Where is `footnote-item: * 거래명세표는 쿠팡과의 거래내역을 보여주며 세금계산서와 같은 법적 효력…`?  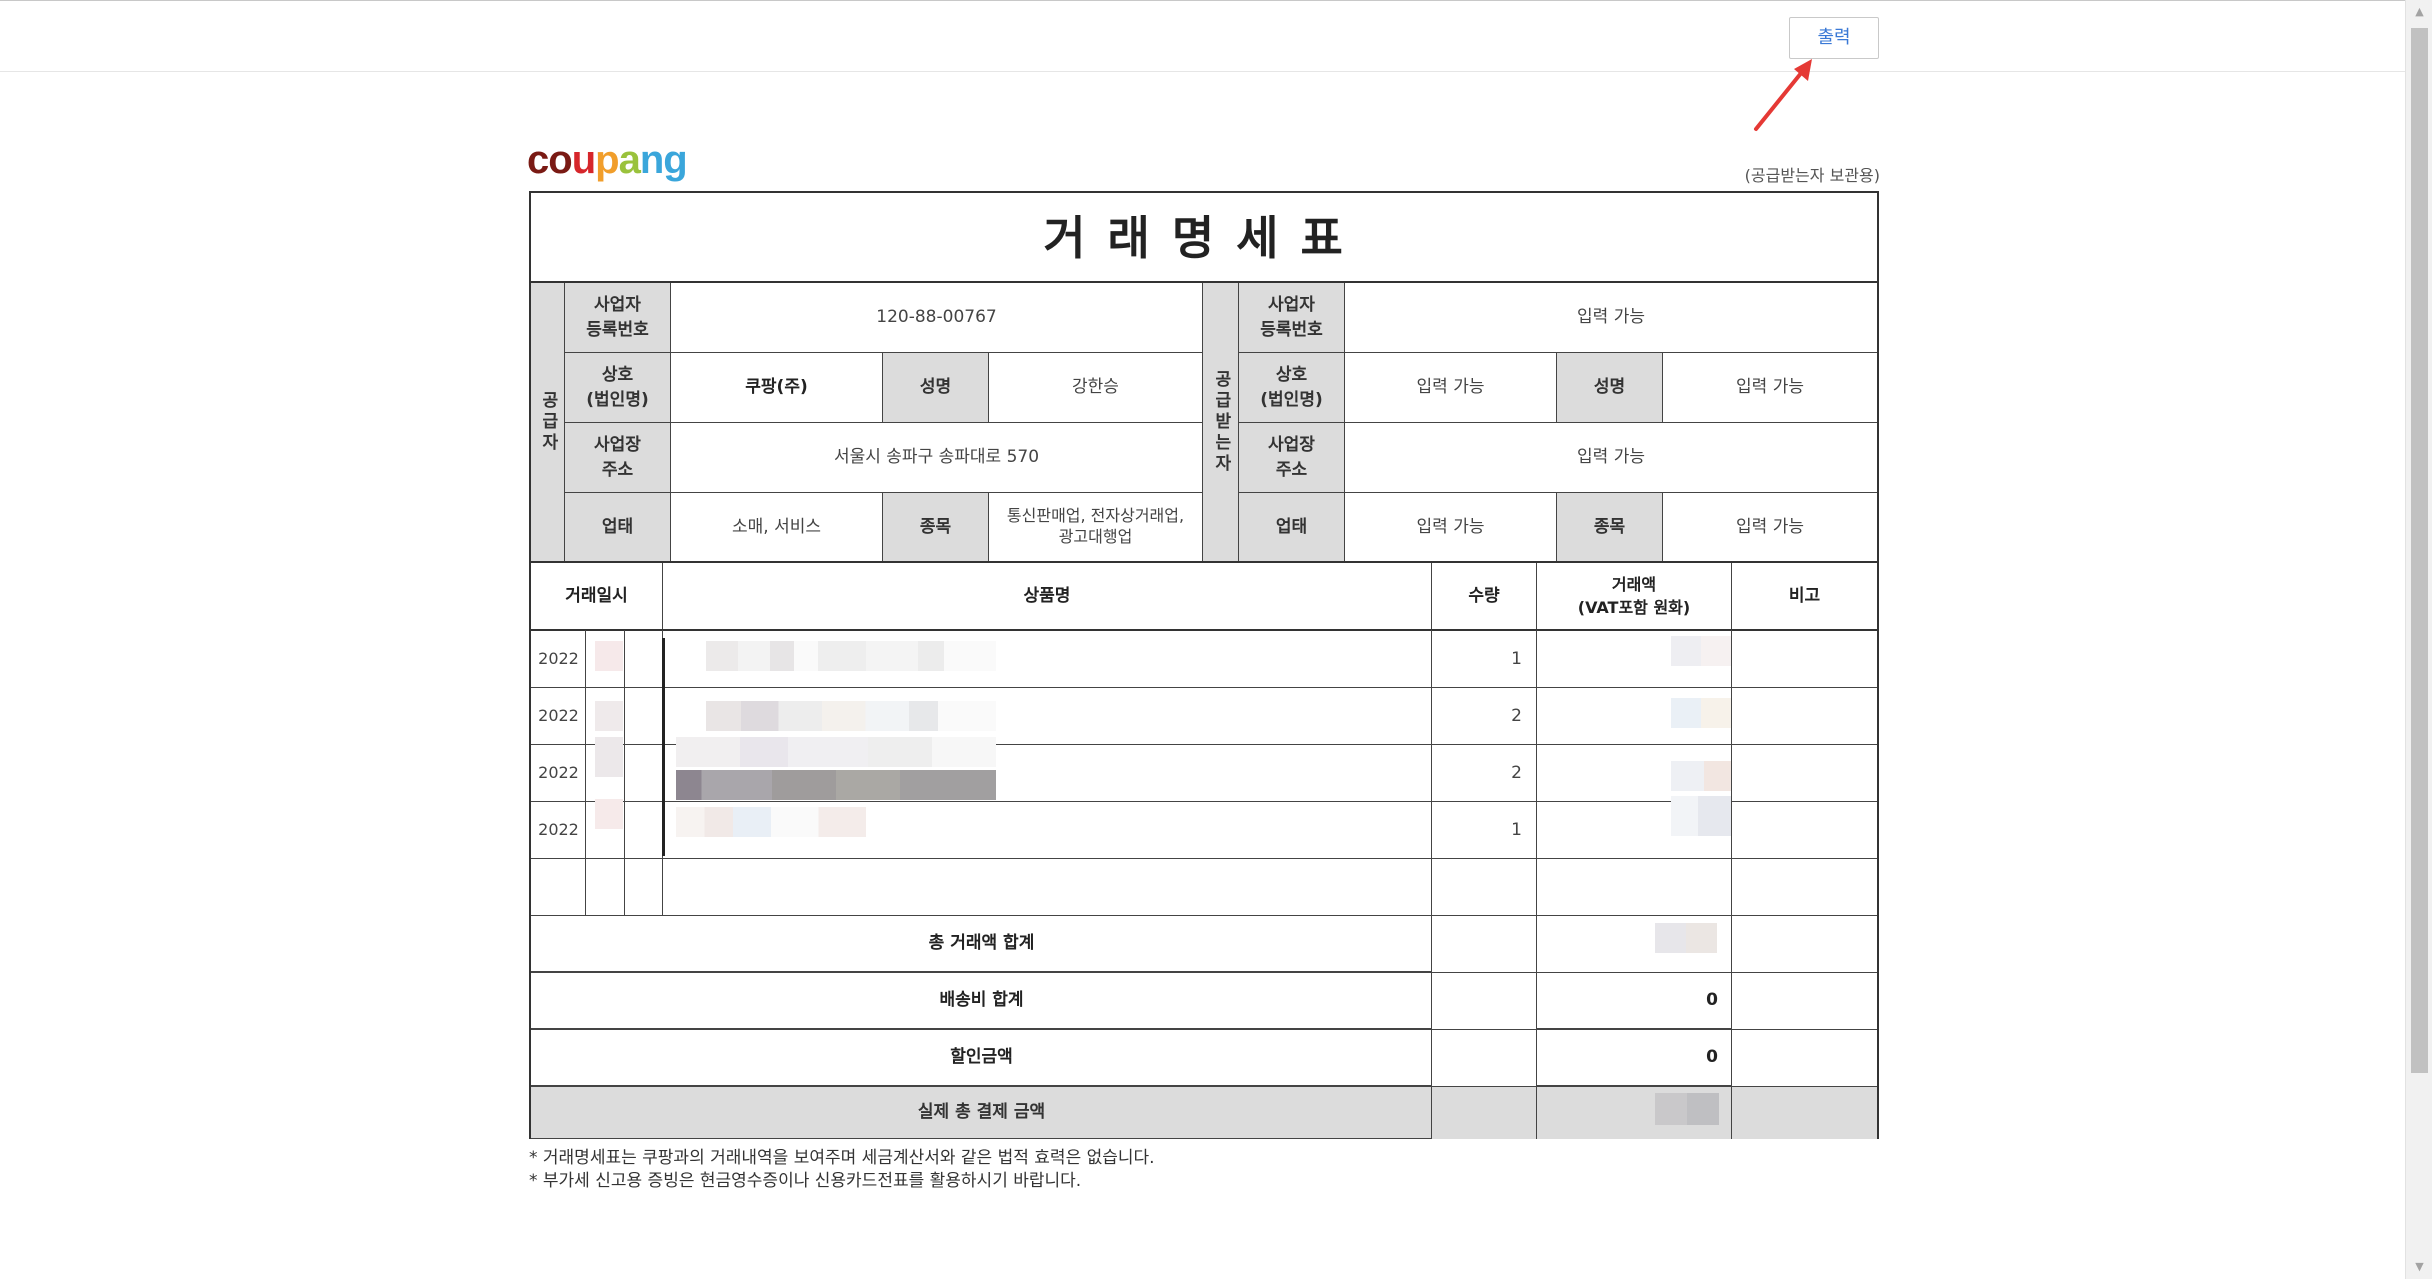
footnote-item: * 거래명세표는 쿠팡과의 거래내역을 보여주며 세금계산서와 같은 법적 효력… is located at coordinates (842, 1158).